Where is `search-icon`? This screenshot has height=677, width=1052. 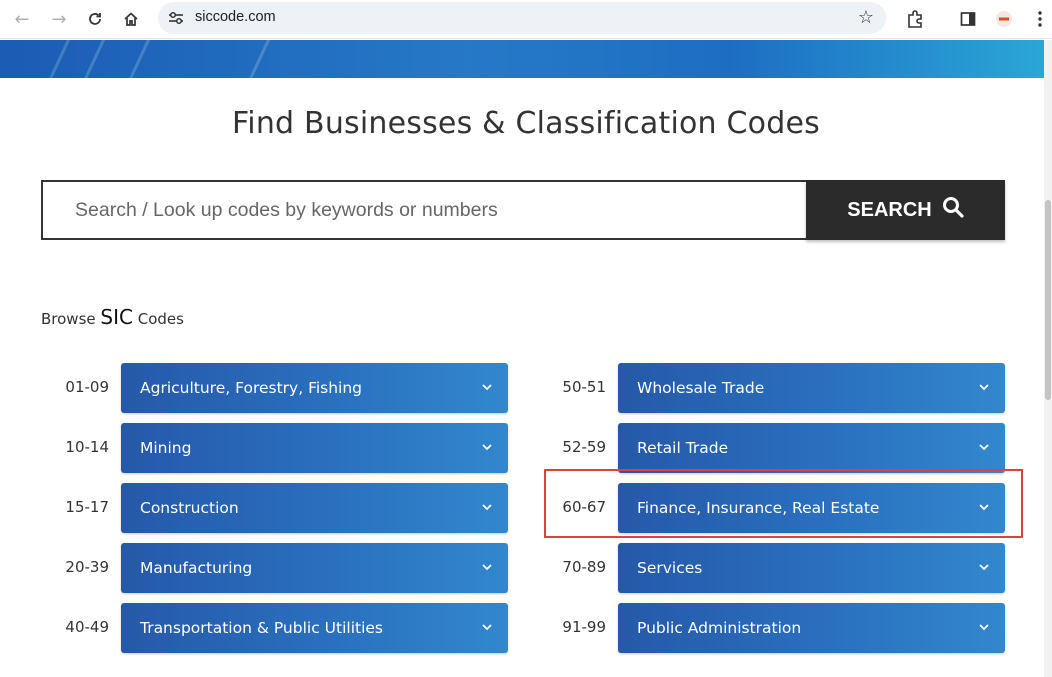 search-icon is located at coordinates (953, 210).